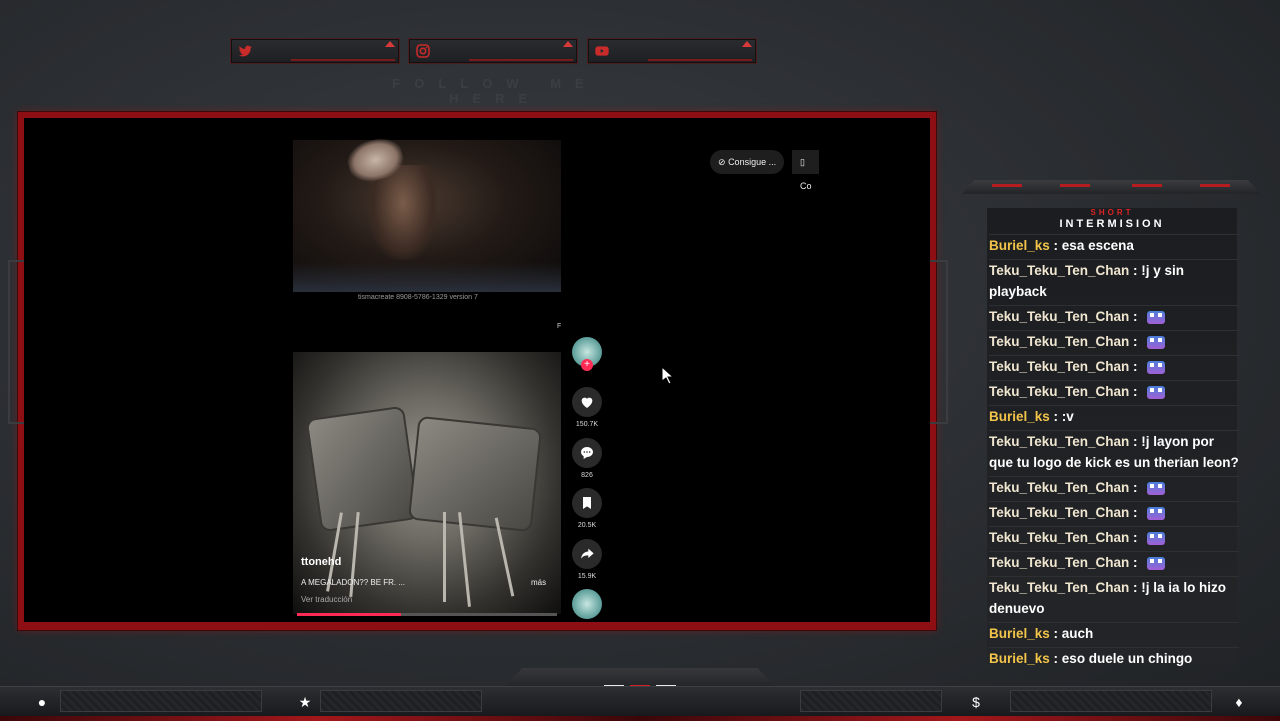 The width and height of the screenshot is (1280, 721). I want to click on sound-avatar, so click(587, 604).